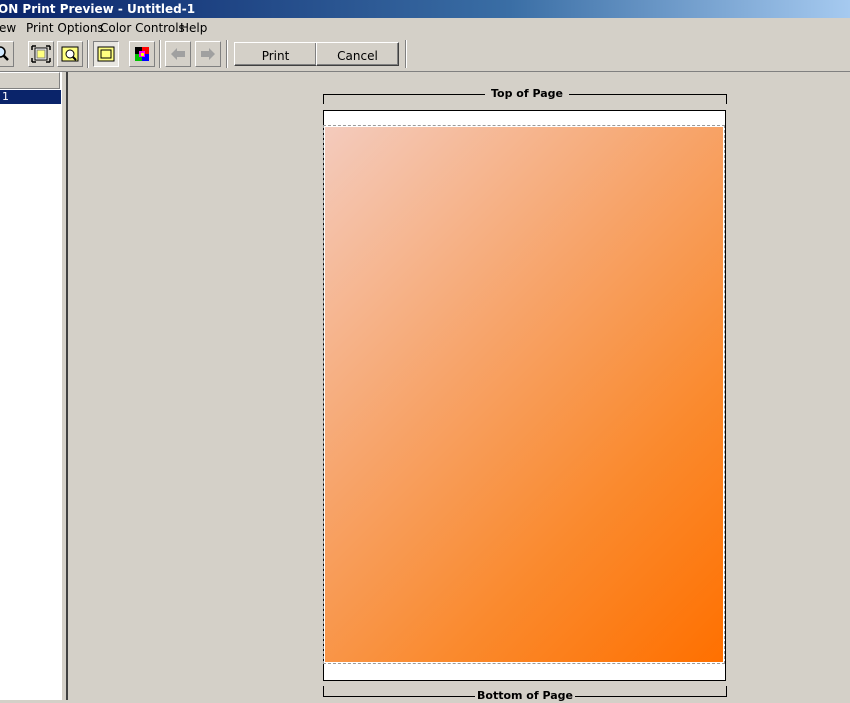  Describe the element at coordinates (30, 97) in the screenshot. I see `list-item: 1` at that location.